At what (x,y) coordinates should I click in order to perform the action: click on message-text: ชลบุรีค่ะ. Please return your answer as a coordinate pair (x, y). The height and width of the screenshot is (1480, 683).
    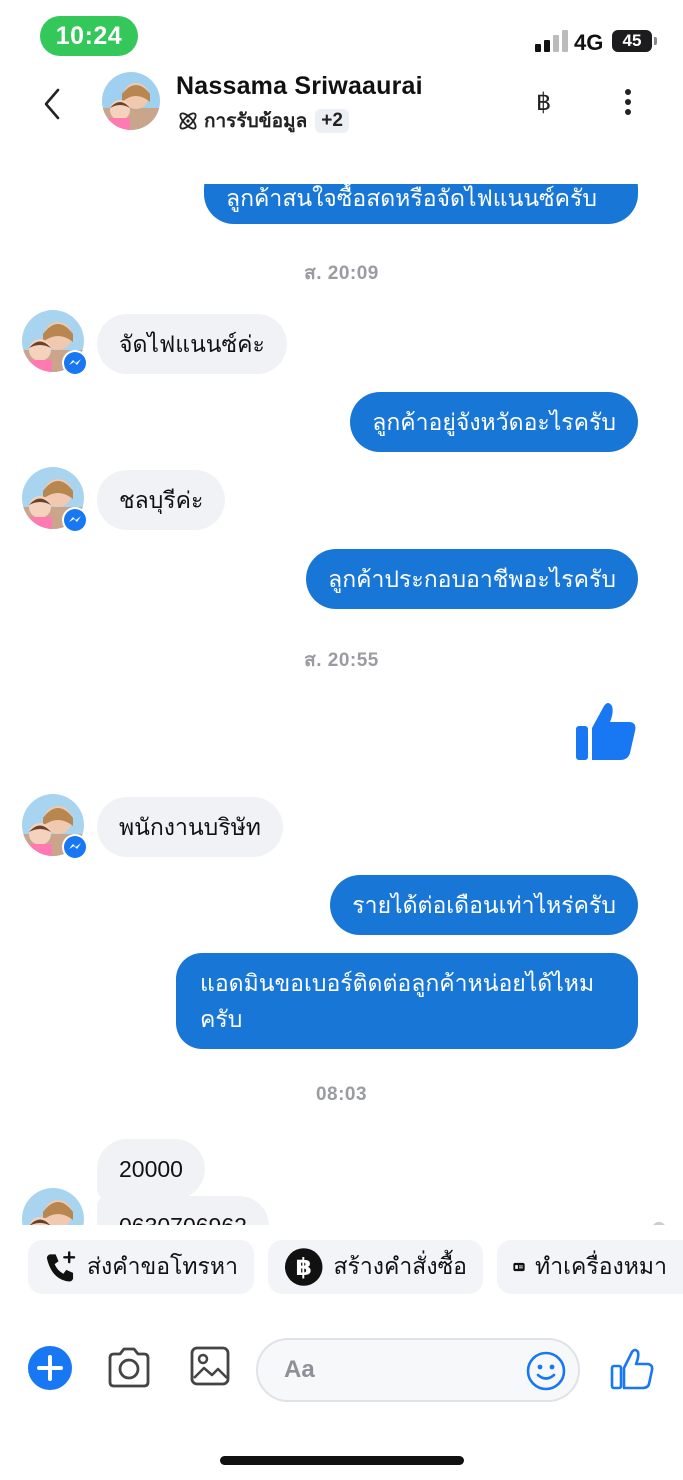
    Looking at the image, I should click on (161, 500).